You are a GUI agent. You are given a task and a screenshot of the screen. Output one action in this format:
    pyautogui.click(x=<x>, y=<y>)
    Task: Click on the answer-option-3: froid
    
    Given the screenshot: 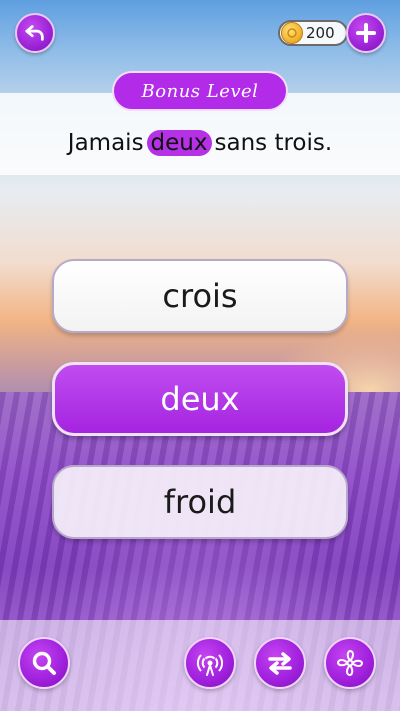 What is the action you would take?
    pyautogui.click(x=200, y=502)
    